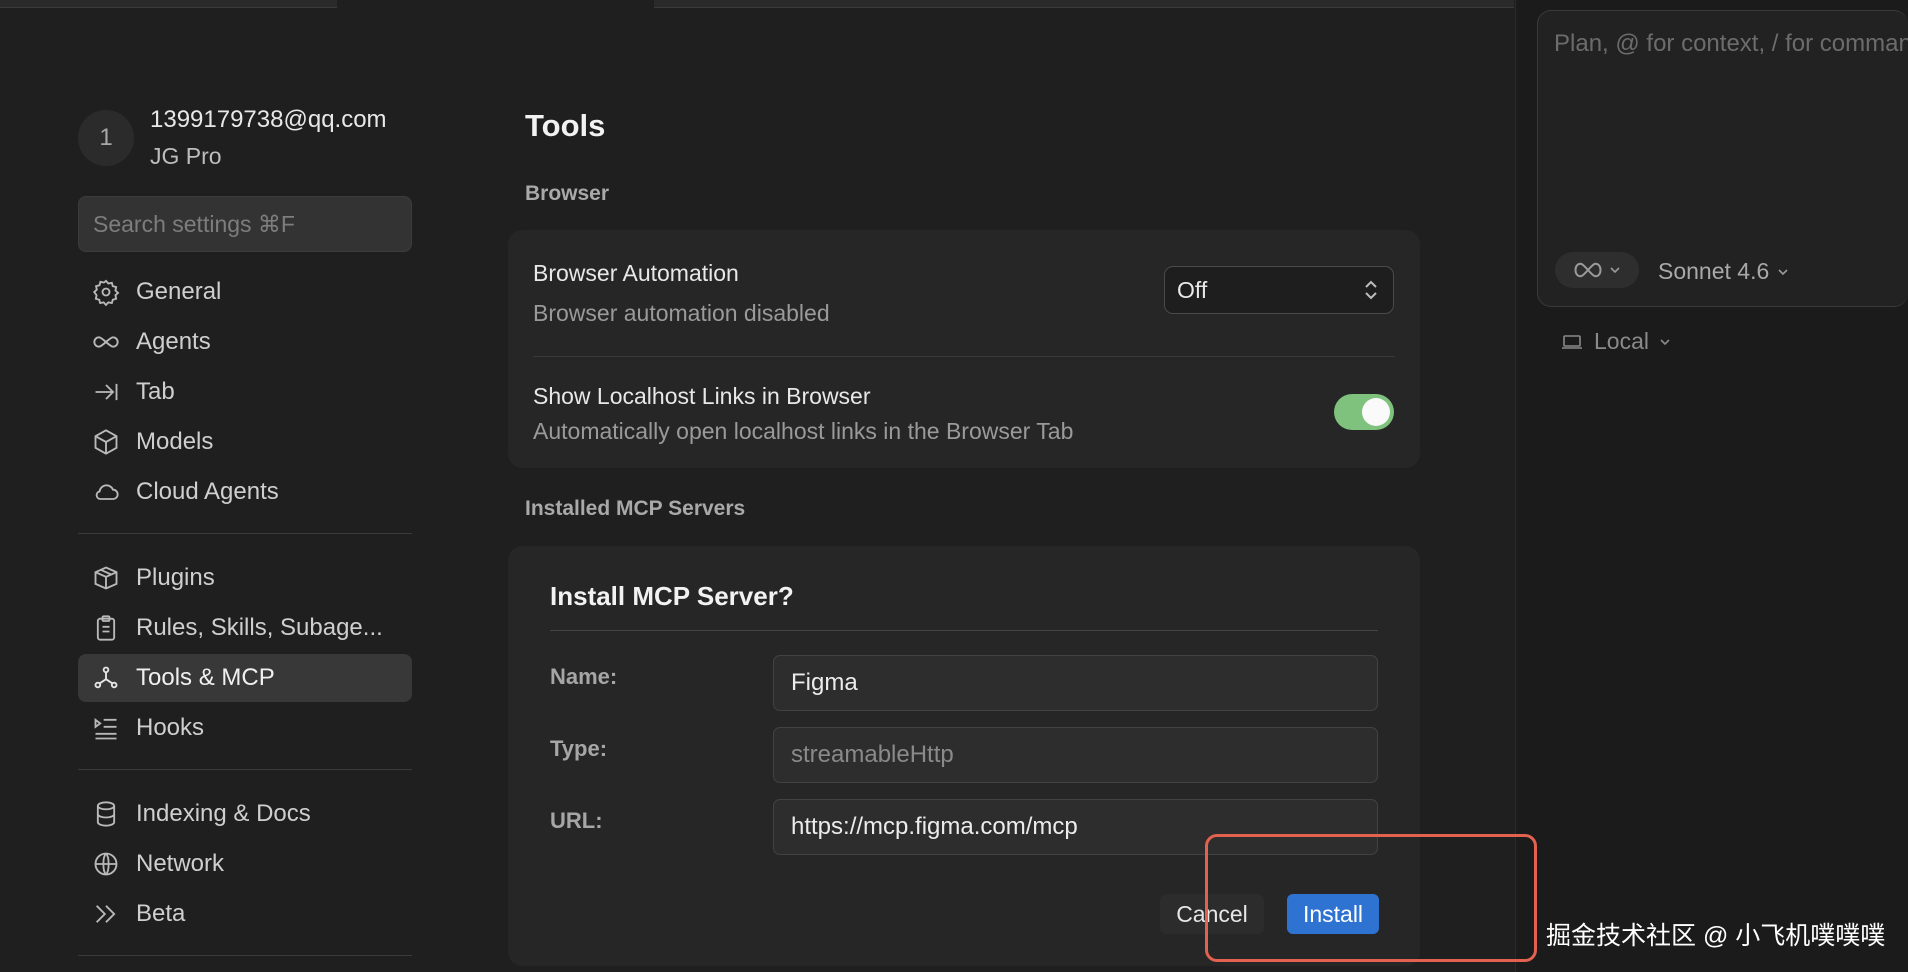 Image resolution: width=1908 pixels, height=972 pixels. I want to click on network-nodes-icon, so click(106, 677).